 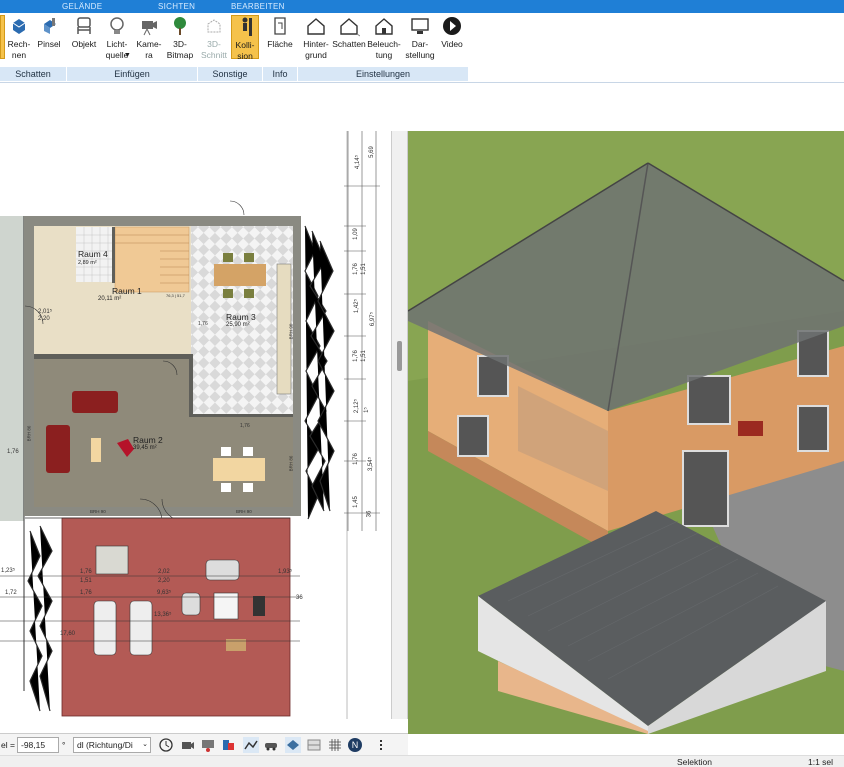 I want to click on video-button: Video, so click(x=452, y=32).